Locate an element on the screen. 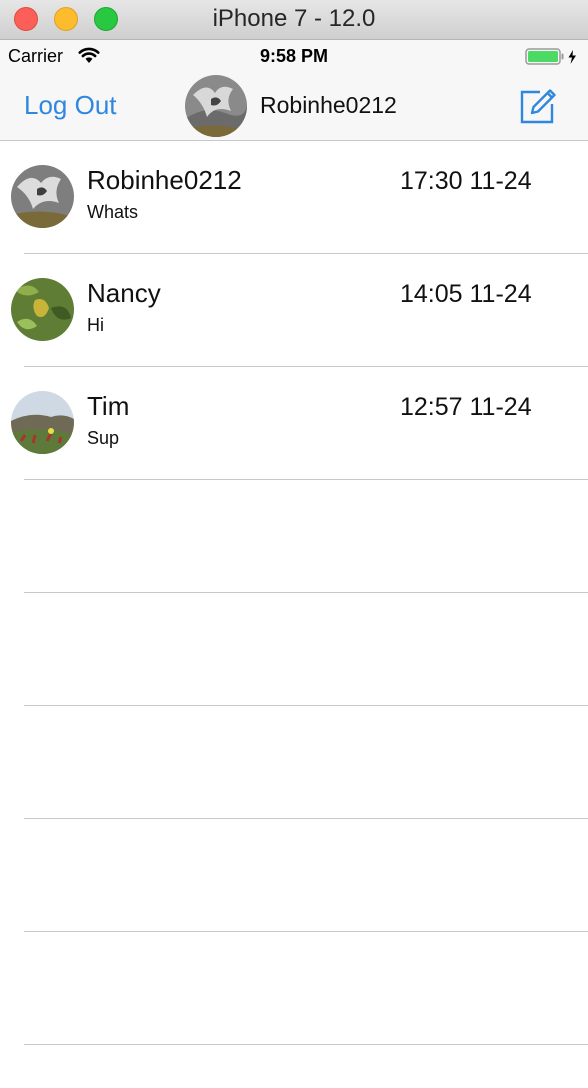 This screenshot has height=1088, width=588. conversation-row: Robinhe0212 Whats 17:30 11-24 is located at coordinates (294, 197).